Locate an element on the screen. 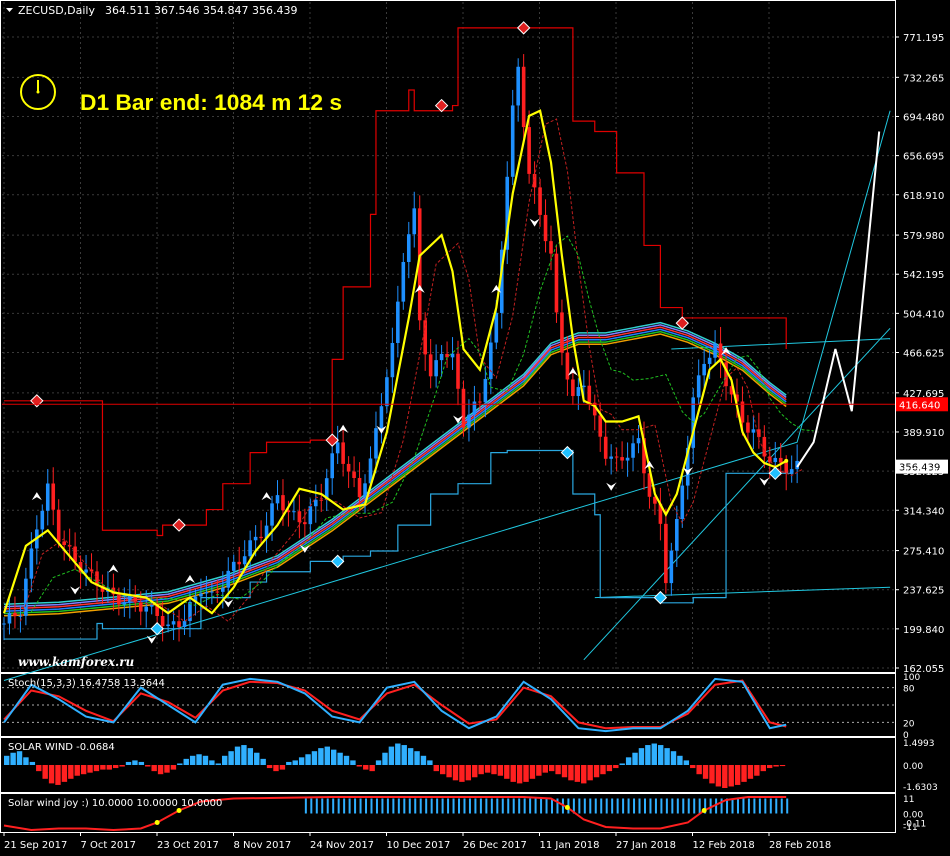 The height and width of the screenshot is (856, 950). y-tick-label: 771.195 is located at coordinates (923, 38).